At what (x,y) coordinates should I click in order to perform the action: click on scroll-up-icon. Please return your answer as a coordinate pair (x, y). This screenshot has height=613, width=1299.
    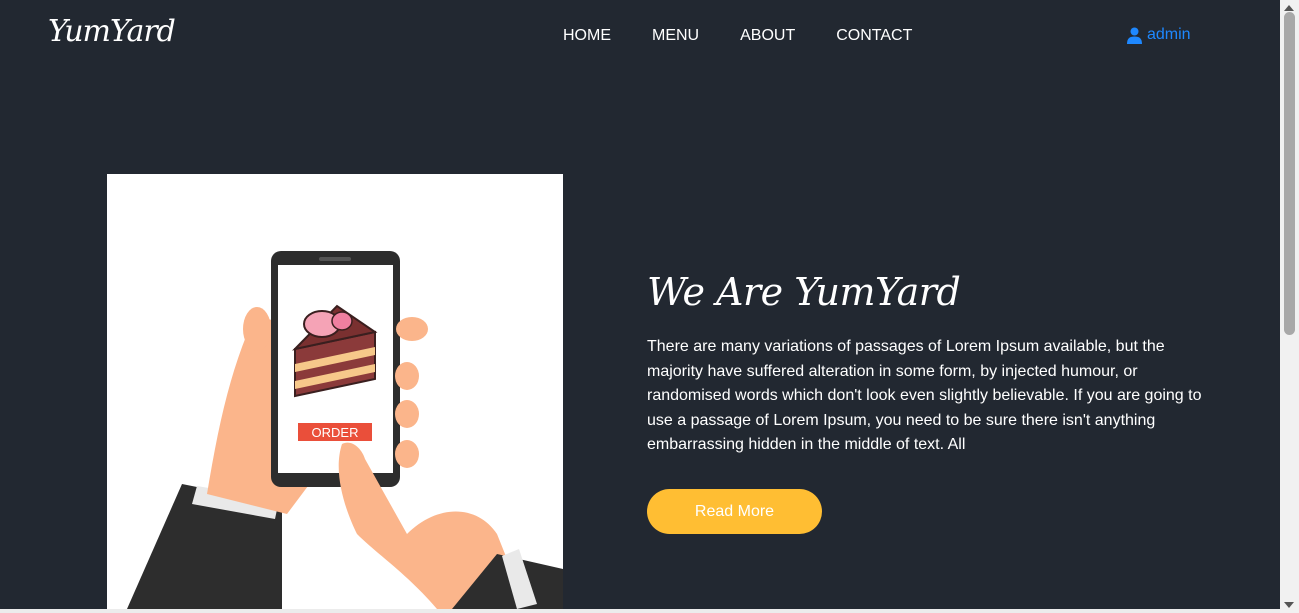
    Looking at the image, I should click on (1289, 8).